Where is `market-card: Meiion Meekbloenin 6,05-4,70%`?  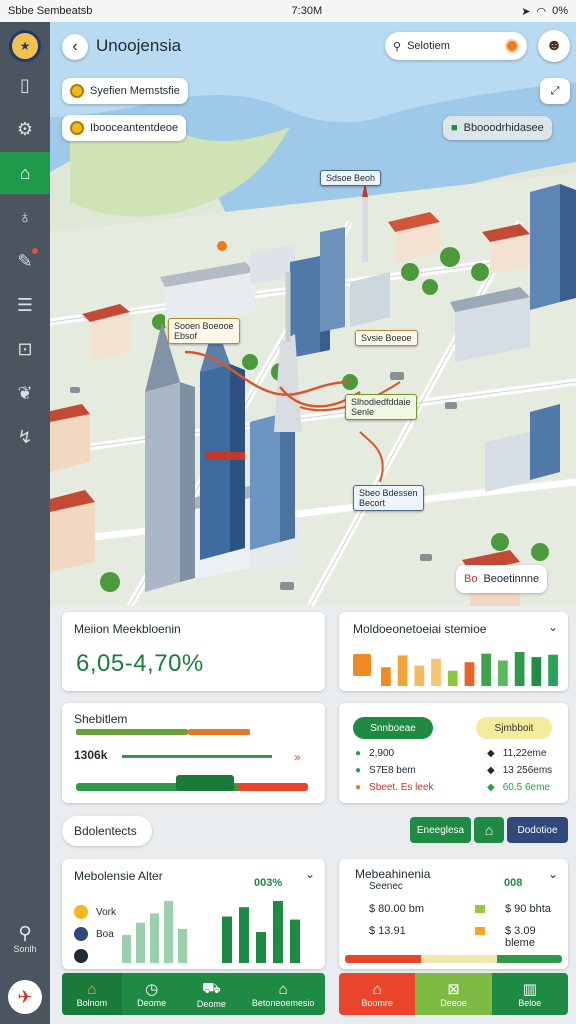
market-card: Meiion Meekbloenin 6,05-4,70% is located at coordinates (193, 651).